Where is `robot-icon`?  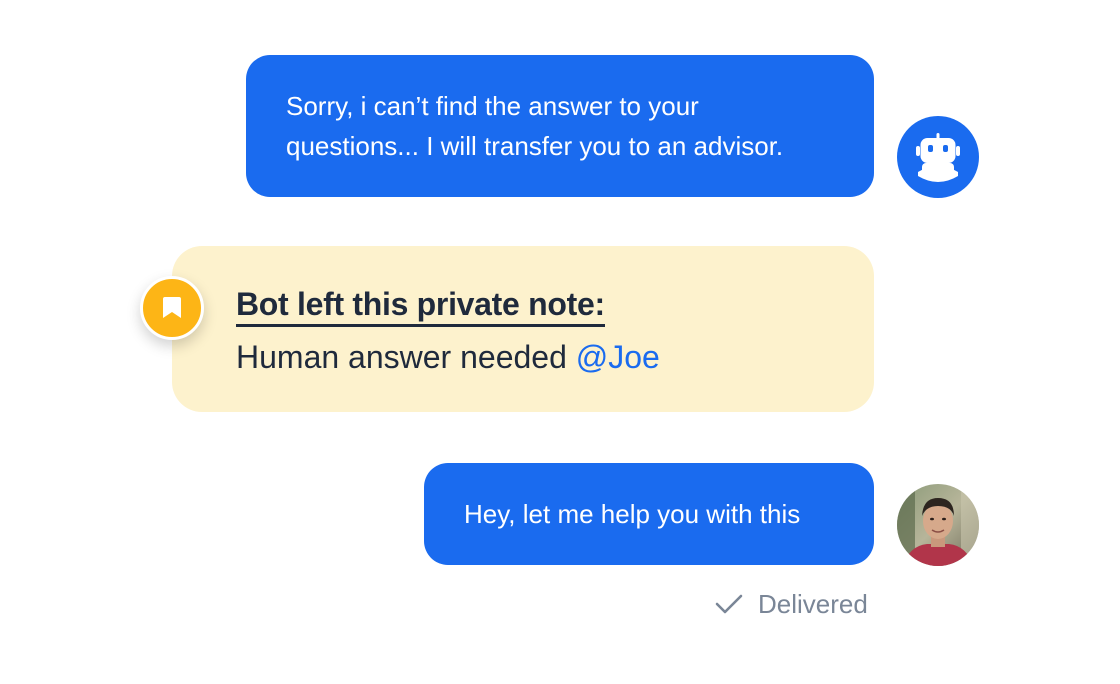
robot-icon is located at coordinates (938, 157).